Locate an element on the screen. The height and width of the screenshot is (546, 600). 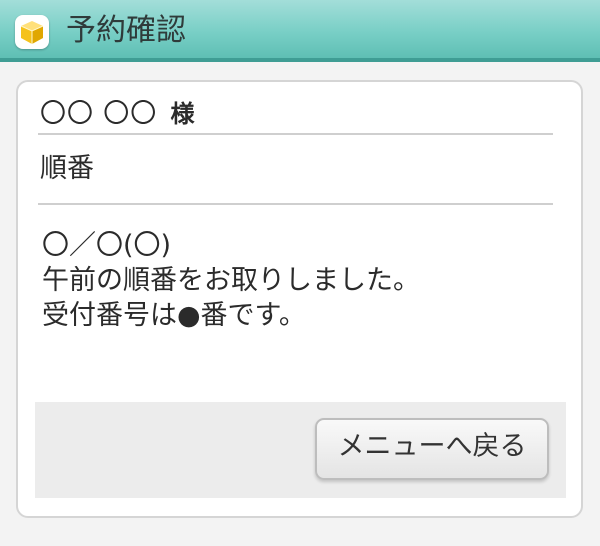
customer-name-row: 〇〇 〇〇 様 is located at coordinates (118, 114).